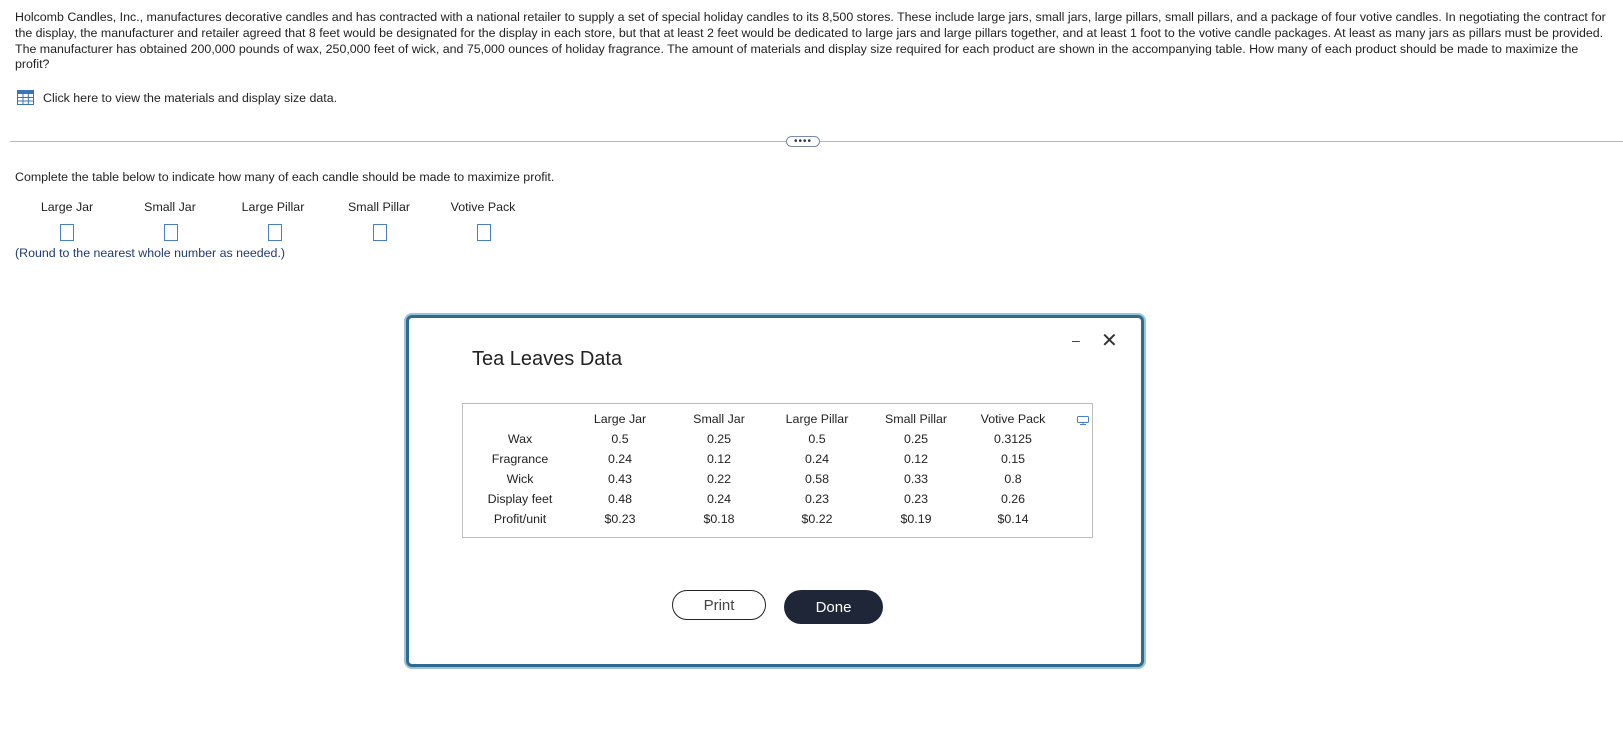  I want to click on row-label: Fragrance, so click(520, 459).